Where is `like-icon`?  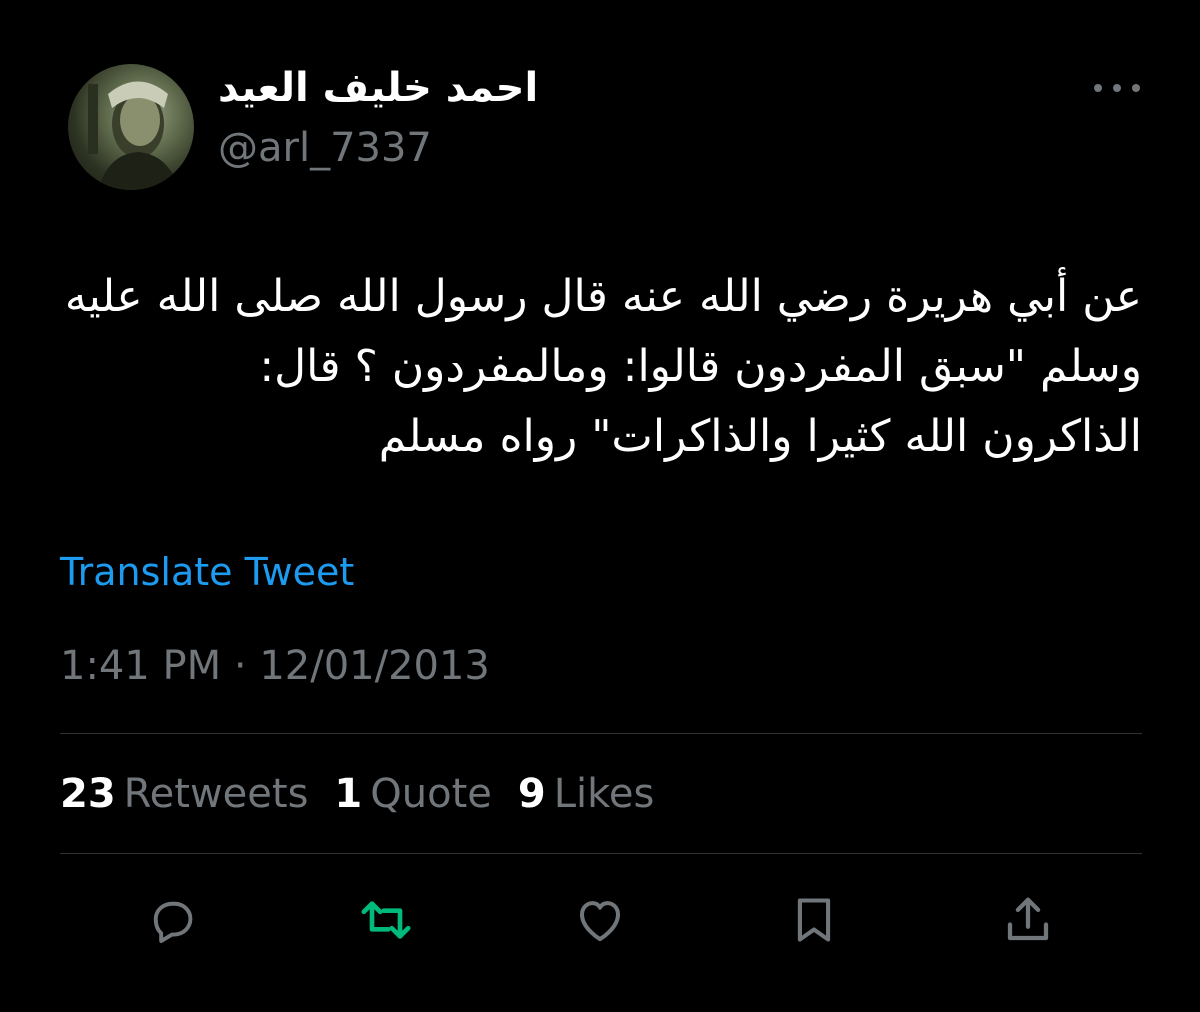
like-icon is located at coordinates (600, 921).